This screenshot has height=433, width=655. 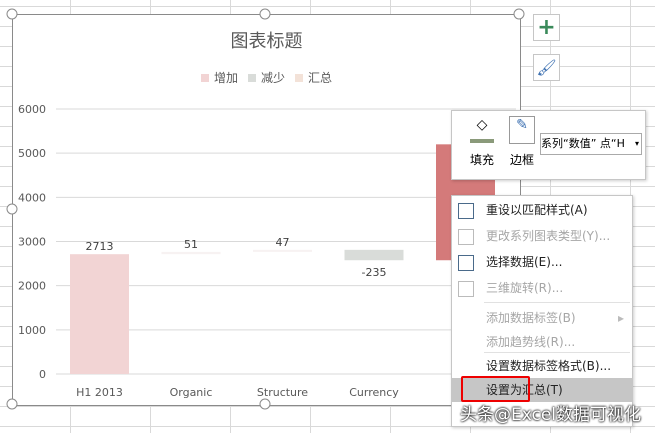 What do you see at coordinates (466, 263) in the screenshot?
I see `select-data-icon` at bounding box center [466, 263].